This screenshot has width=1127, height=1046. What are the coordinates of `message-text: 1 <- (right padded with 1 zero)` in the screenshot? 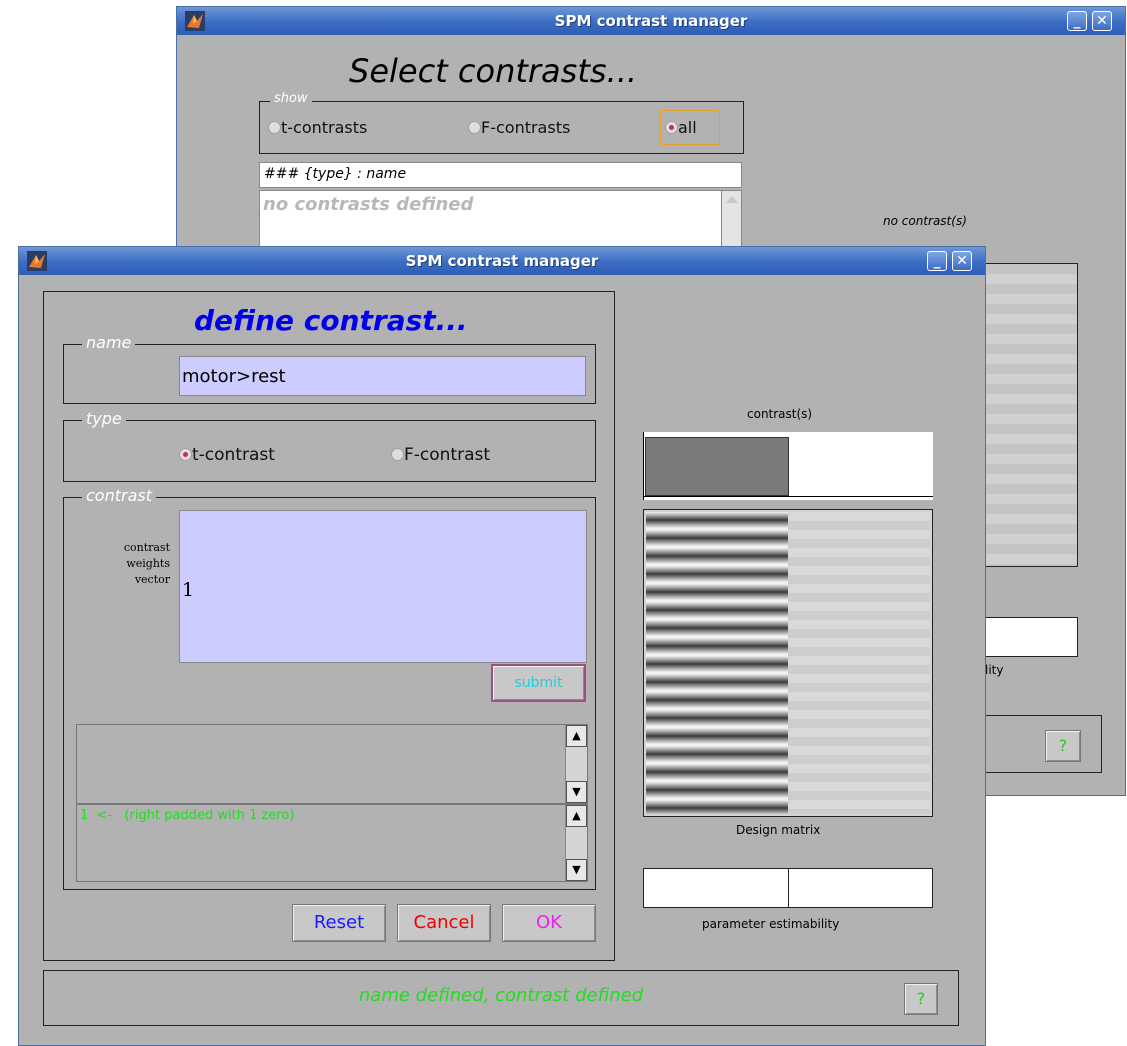 It's located at (187, 815).